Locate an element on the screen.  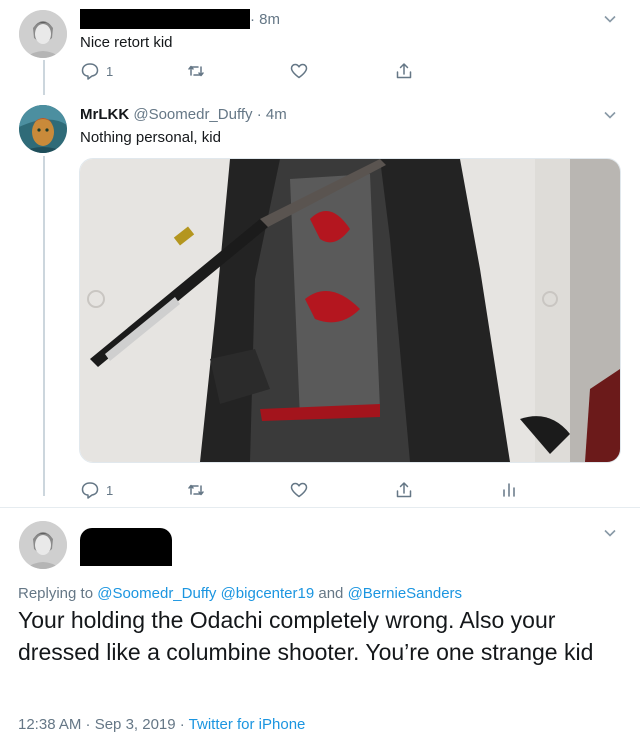
handle: @Soomedr_Duffy is located at coordinates (192, 114).